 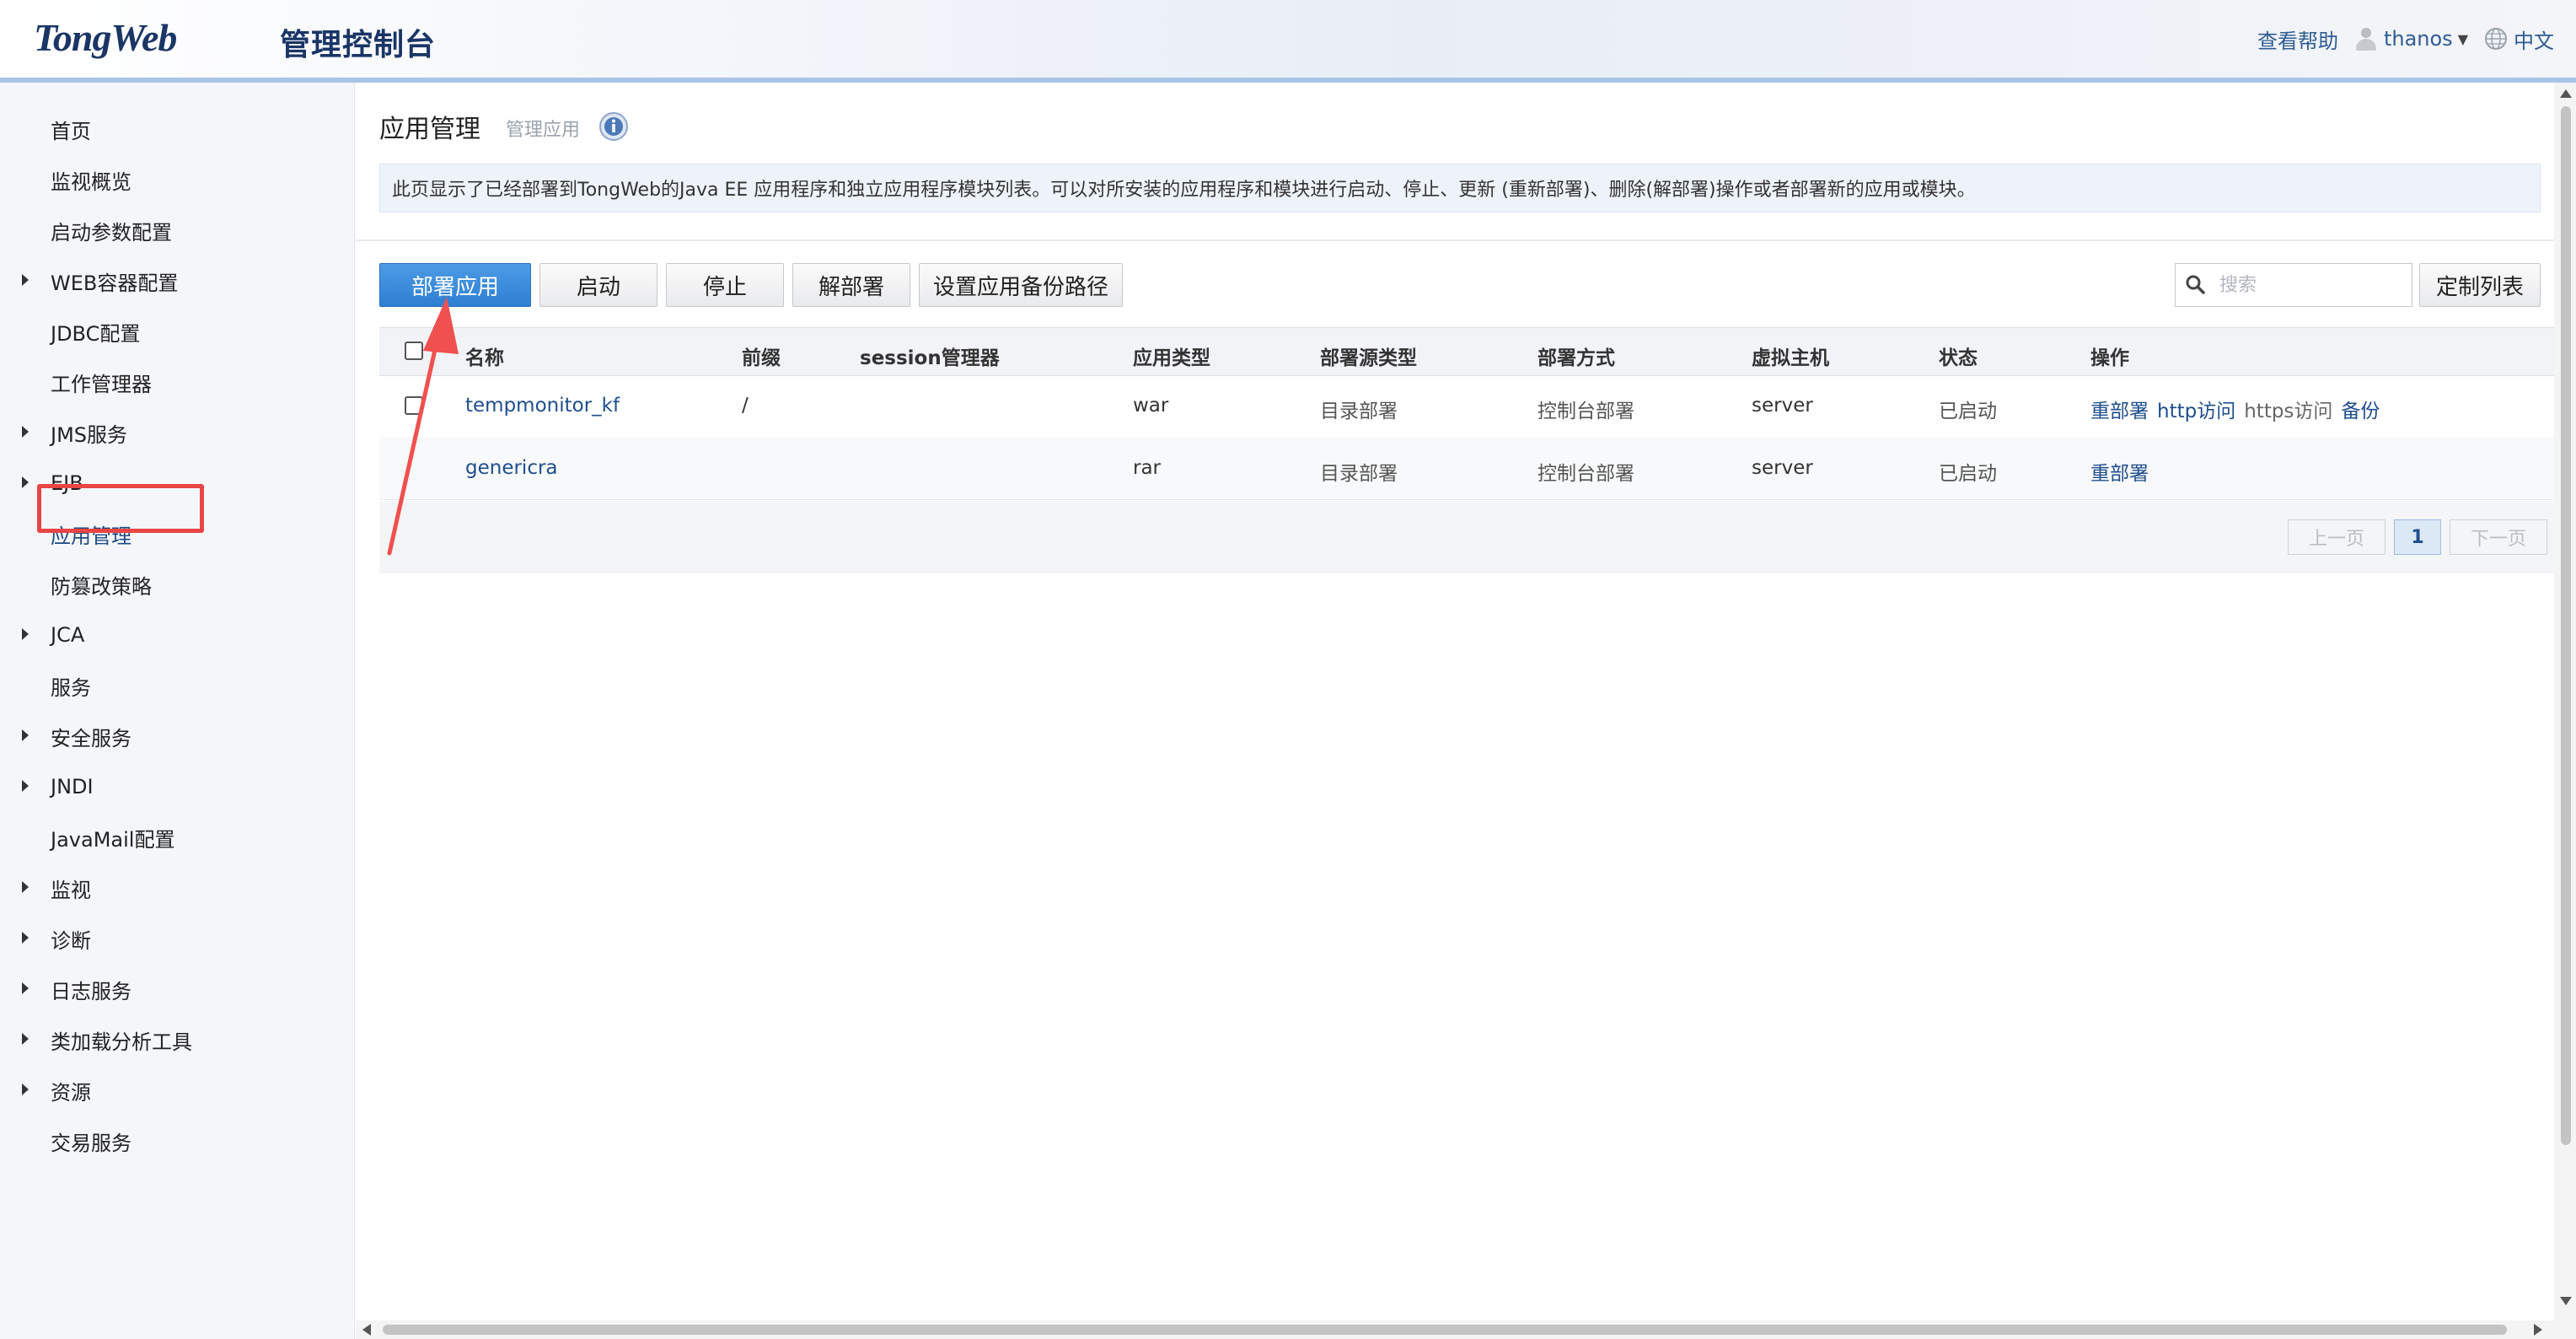 What do you see at coordinates (2297, 39) in the screenshot?
I see `help-link: 查看帮助` at bounding box center [2297, 39].